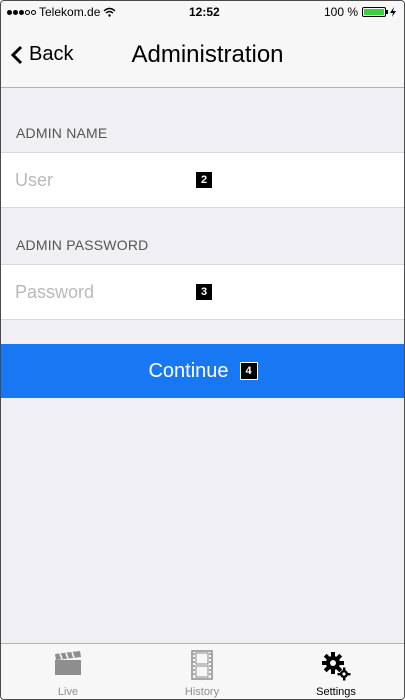  Describe the element at coordinates (188, 370) in the screenshot. I see `continue-label: Continue` at that location.